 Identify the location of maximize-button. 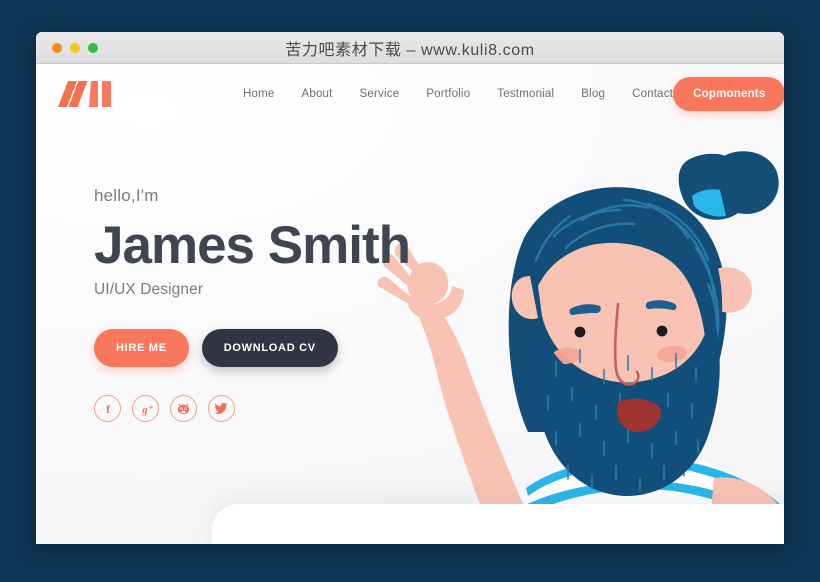
(93, 47).